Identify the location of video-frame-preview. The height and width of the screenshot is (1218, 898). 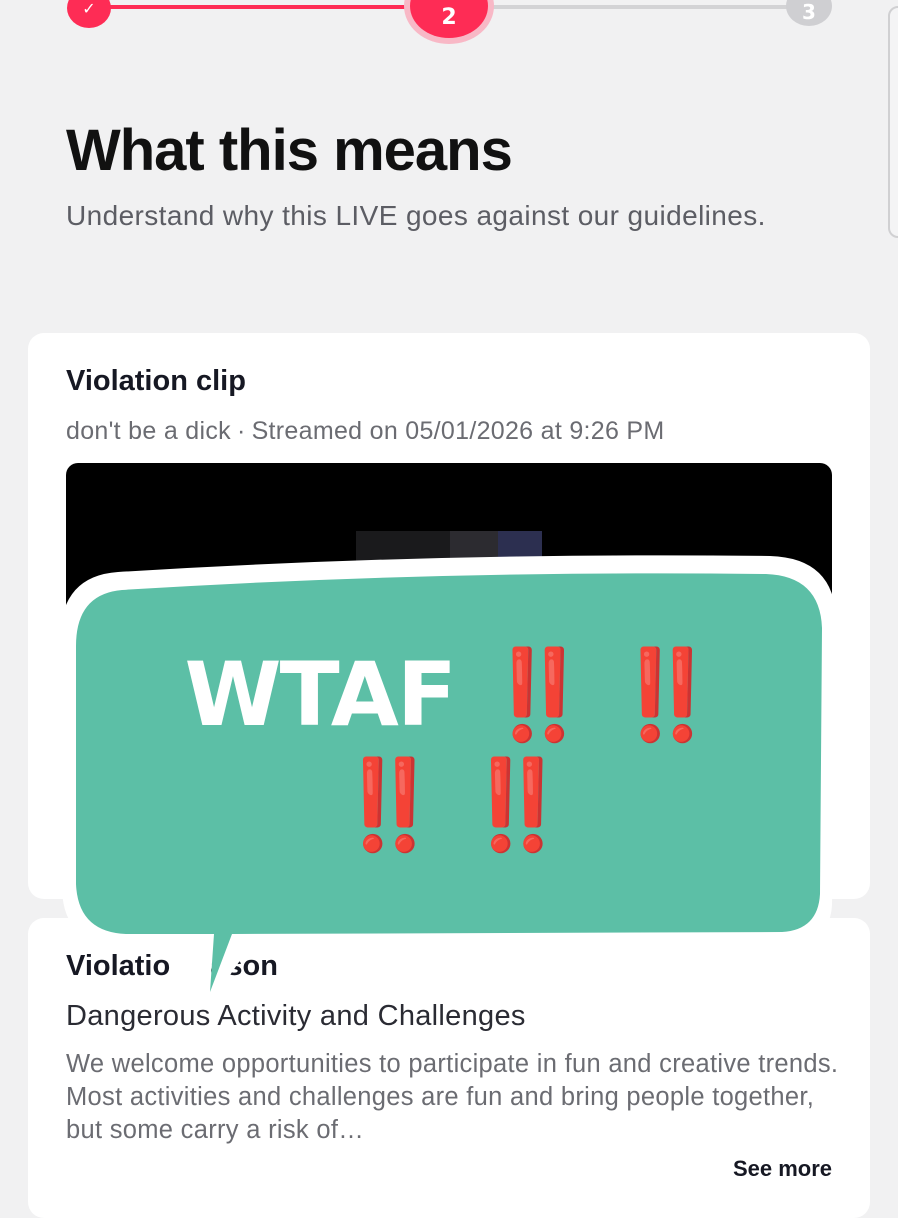
(449, 552).